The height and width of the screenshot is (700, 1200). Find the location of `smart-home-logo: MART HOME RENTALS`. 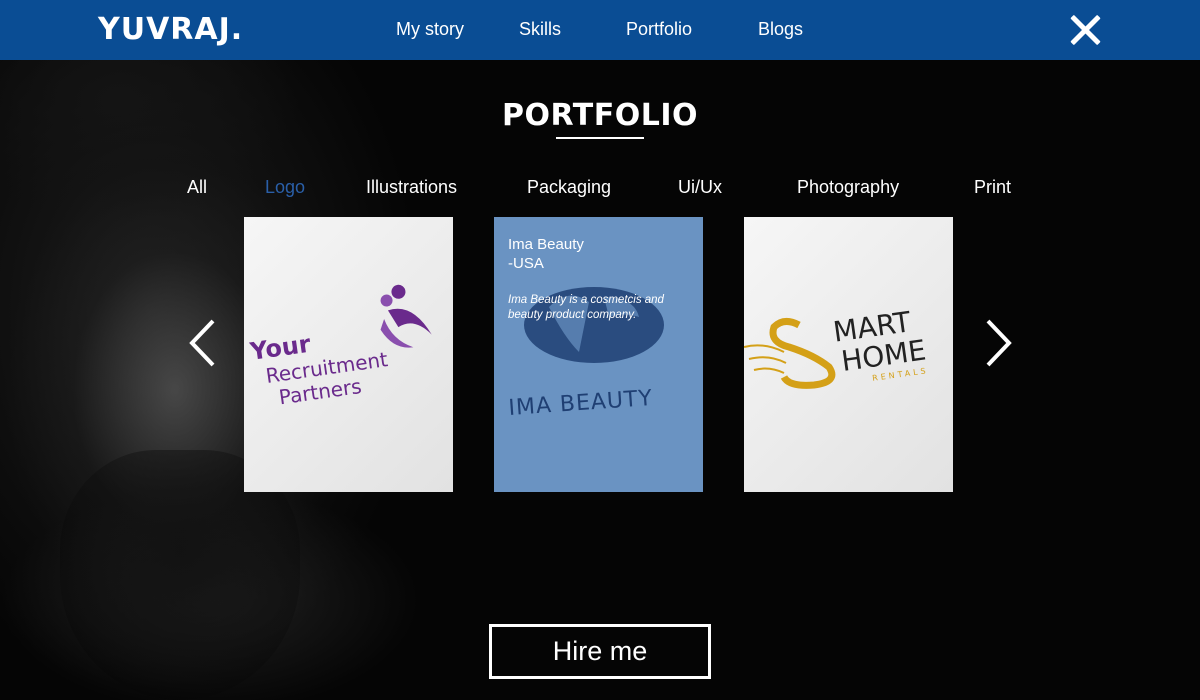

smart-home-logo: MART HOME RENTALS is located at coordinates (836, 347).